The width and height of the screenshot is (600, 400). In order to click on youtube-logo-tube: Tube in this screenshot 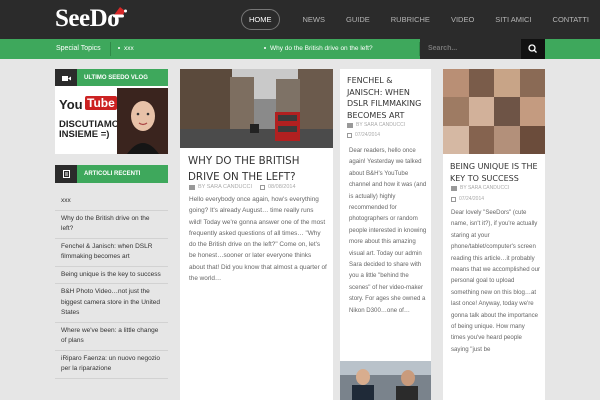, I will do `click(101, 103)`.